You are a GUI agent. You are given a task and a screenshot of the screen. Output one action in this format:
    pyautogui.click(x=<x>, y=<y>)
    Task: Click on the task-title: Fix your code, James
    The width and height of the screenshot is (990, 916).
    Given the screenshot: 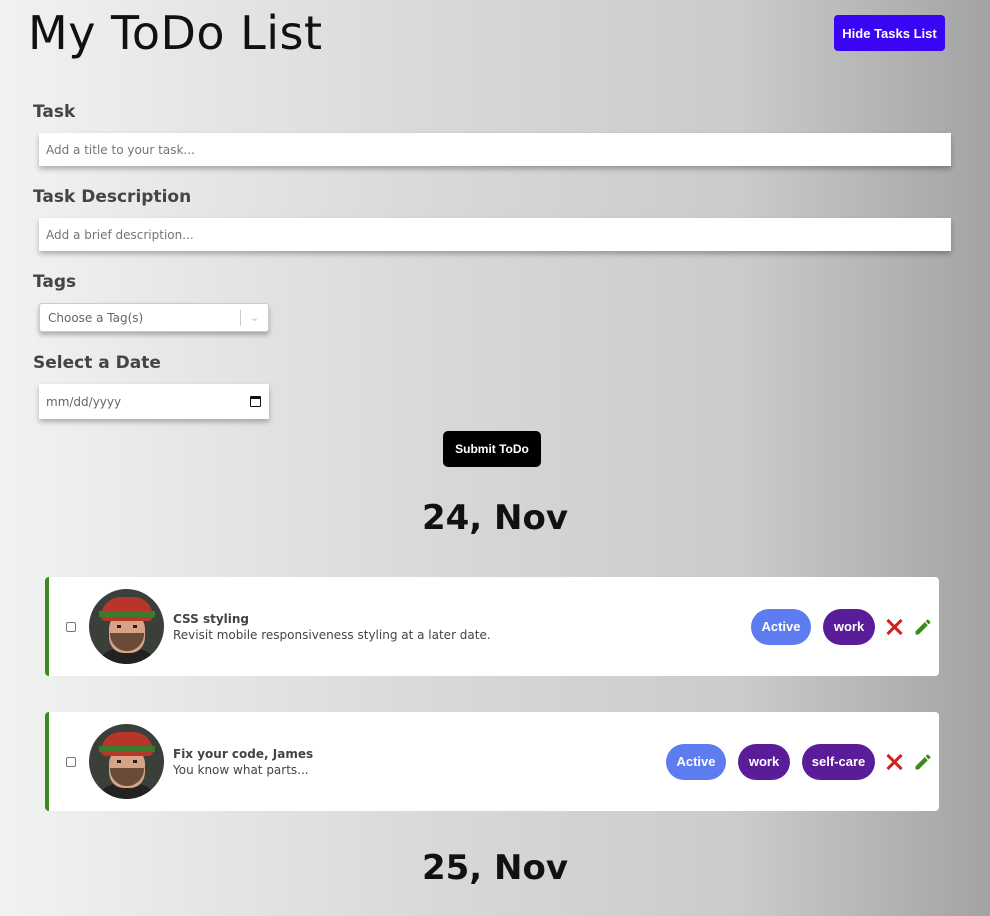 What is the action you would take?
    pyautogui.click(x=243, y=753)
    